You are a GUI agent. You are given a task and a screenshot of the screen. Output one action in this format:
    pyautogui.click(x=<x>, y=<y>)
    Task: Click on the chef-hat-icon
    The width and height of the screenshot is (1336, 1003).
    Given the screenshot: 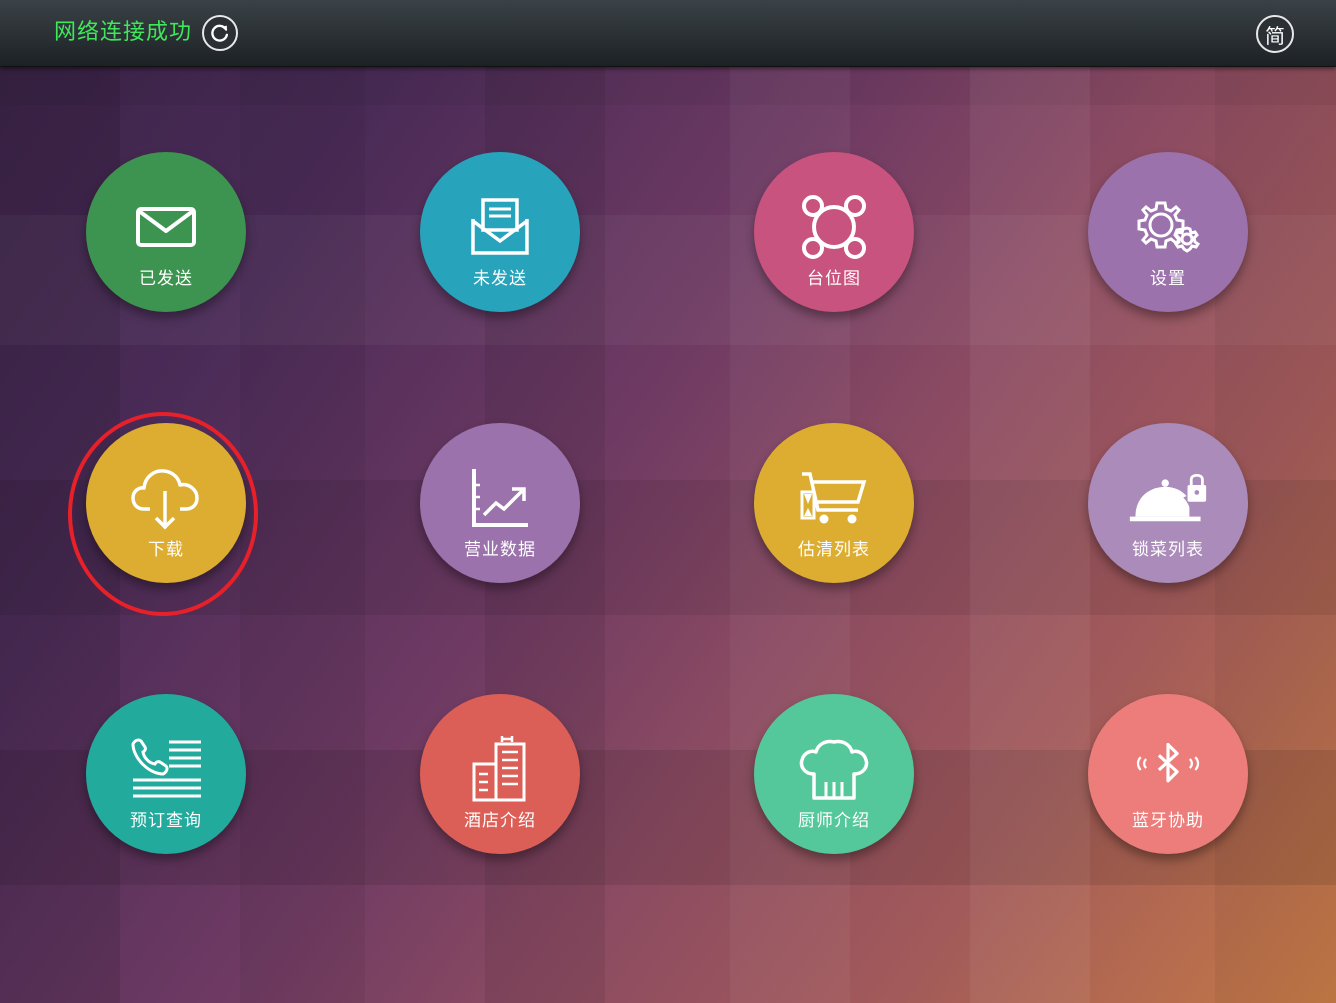 What is the action you would take?
    pyautogui.click(x=834, y=769)
    